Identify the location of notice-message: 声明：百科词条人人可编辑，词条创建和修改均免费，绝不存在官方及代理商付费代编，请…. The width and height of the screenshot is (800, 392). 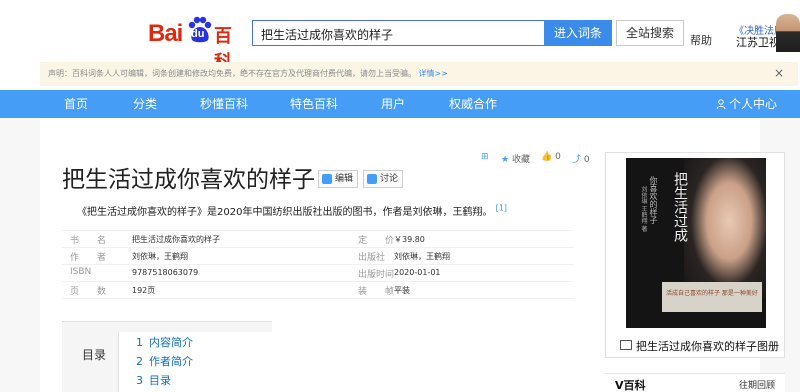
(232, 73).